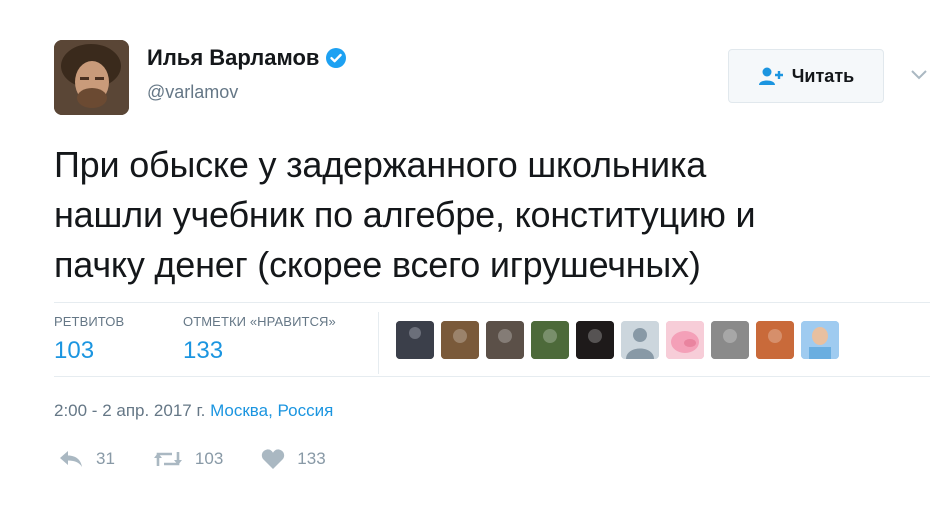 This screenshot has width=948, height=506. I want to click on likers-avatars, so click(621, 340).